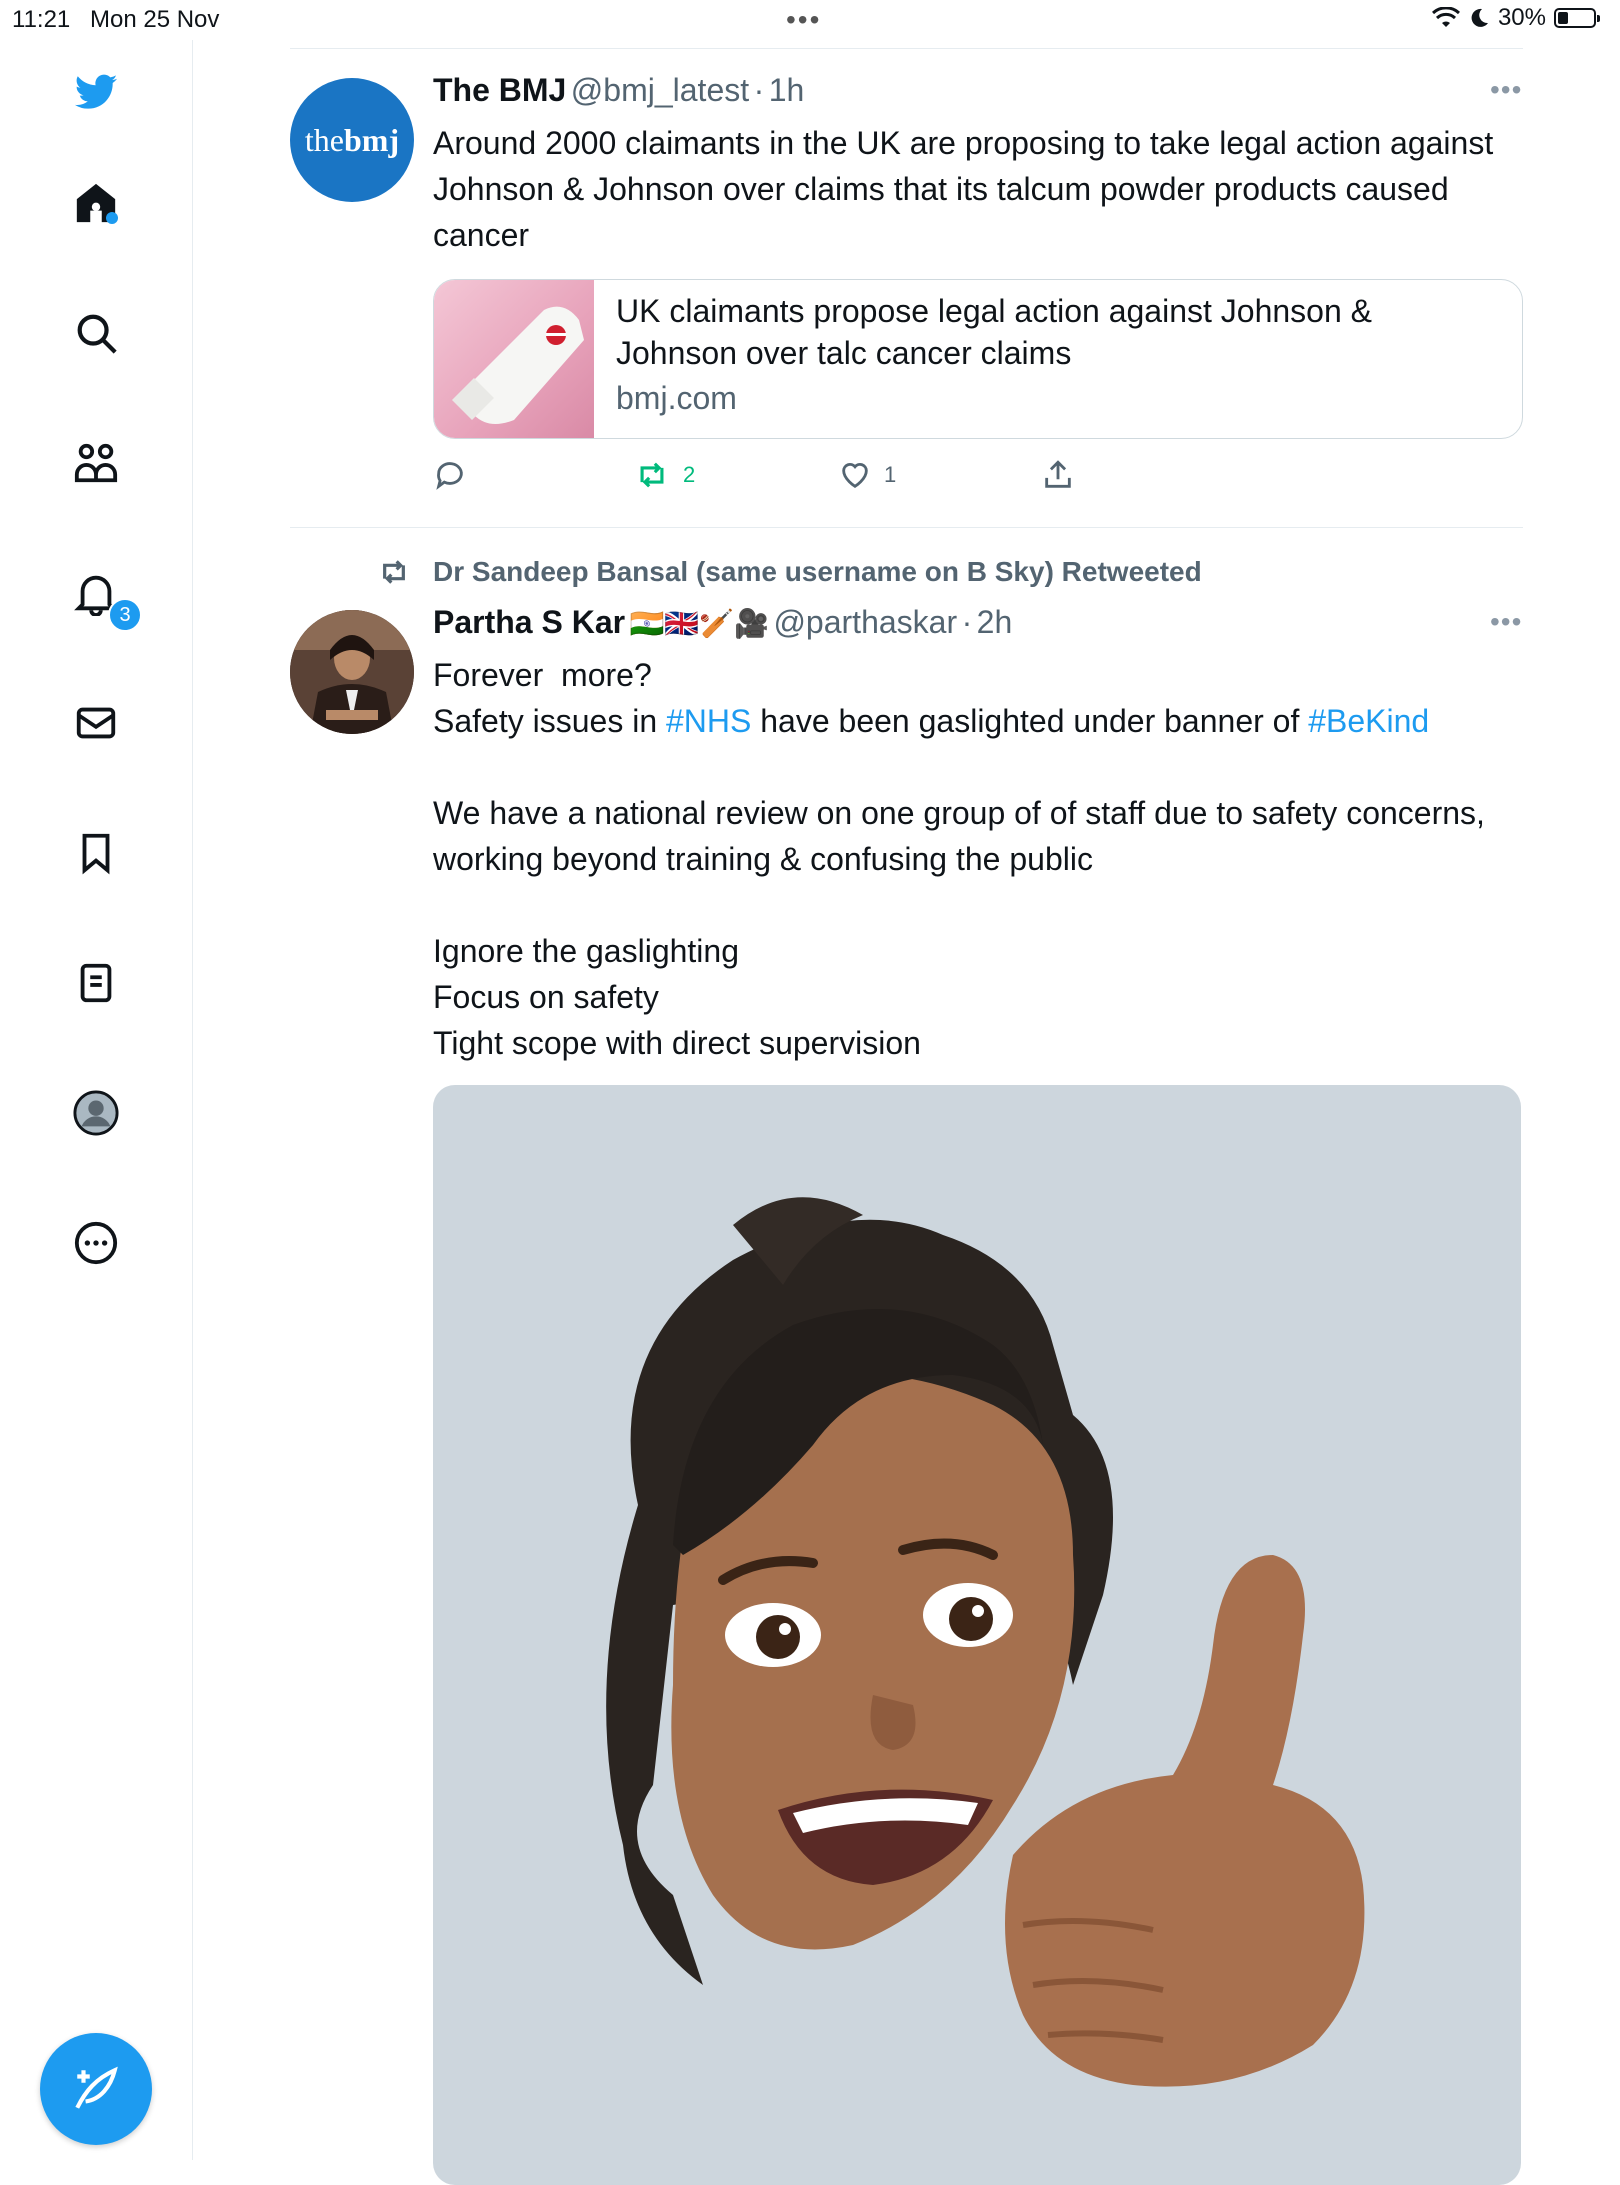  What do you see at coordinates (125, 615) in the screenshot?
I see `notifications-badge: 3` at bounding box center [125, 615].